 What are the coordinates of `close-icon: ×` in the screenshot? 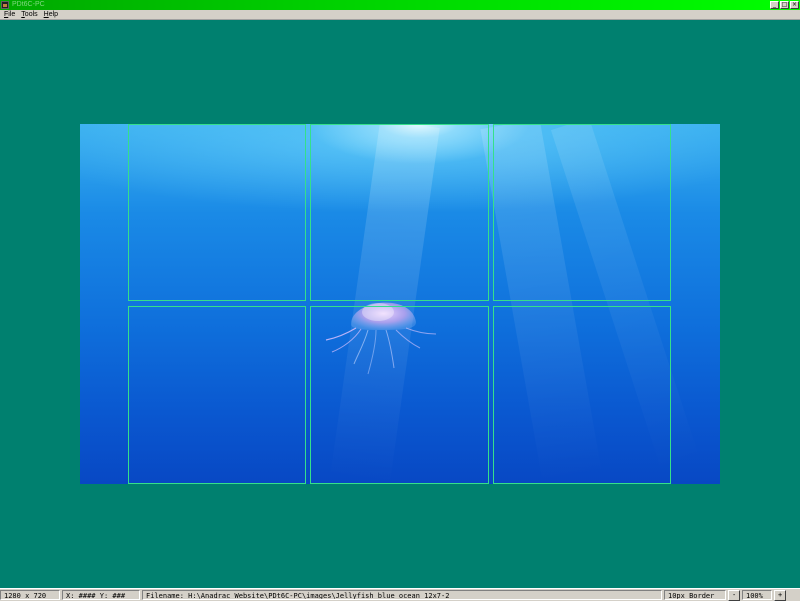 It's located at (794, 4).